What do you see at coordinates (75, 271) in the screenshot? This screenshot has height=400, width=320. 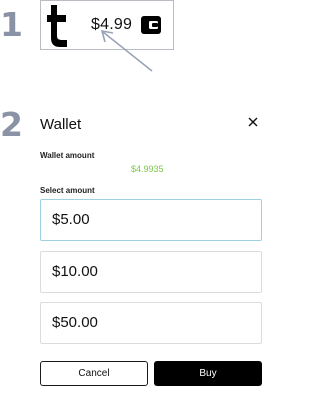 I see `amount-option-label: $10.00` at bounding box center [75, 271].